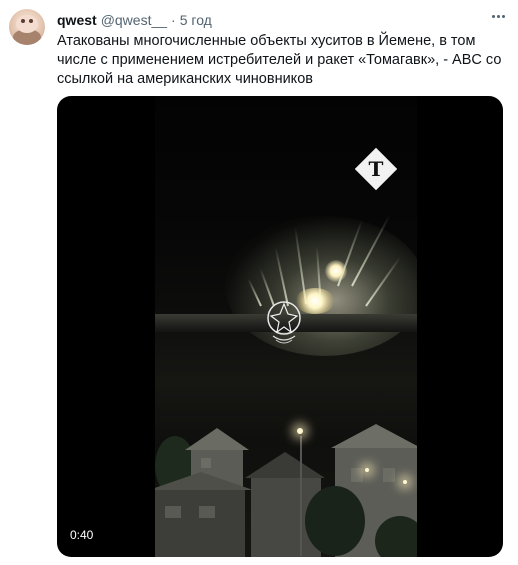  I want to click on tweet-header: qwest @qwest__ · 5 год, so click(134, 21).